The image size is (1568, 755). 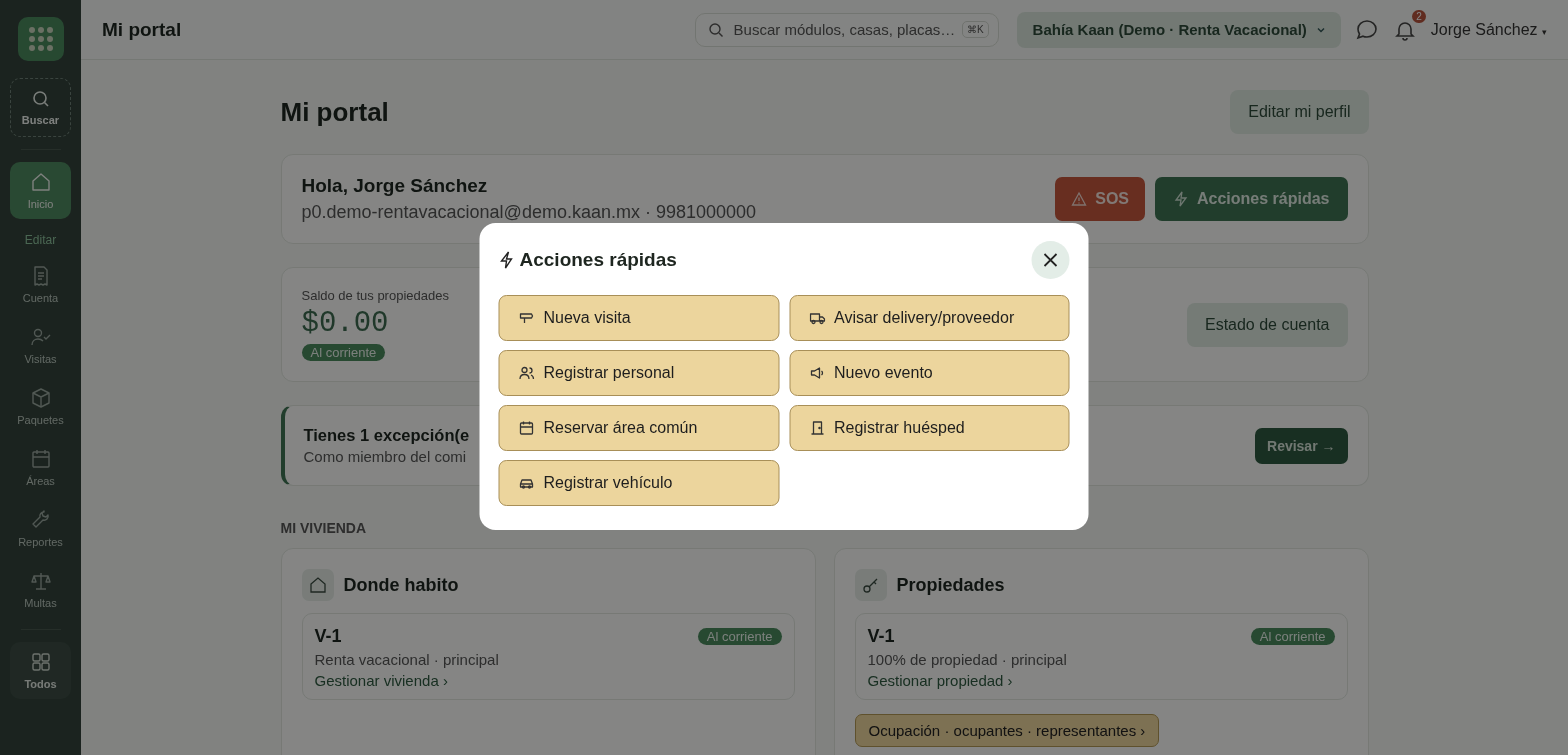 What do you see at coordinates (929, 373) in the screenshot?
I see `quick-action-button: Nuevo evento` at bounding box center [929, 373].